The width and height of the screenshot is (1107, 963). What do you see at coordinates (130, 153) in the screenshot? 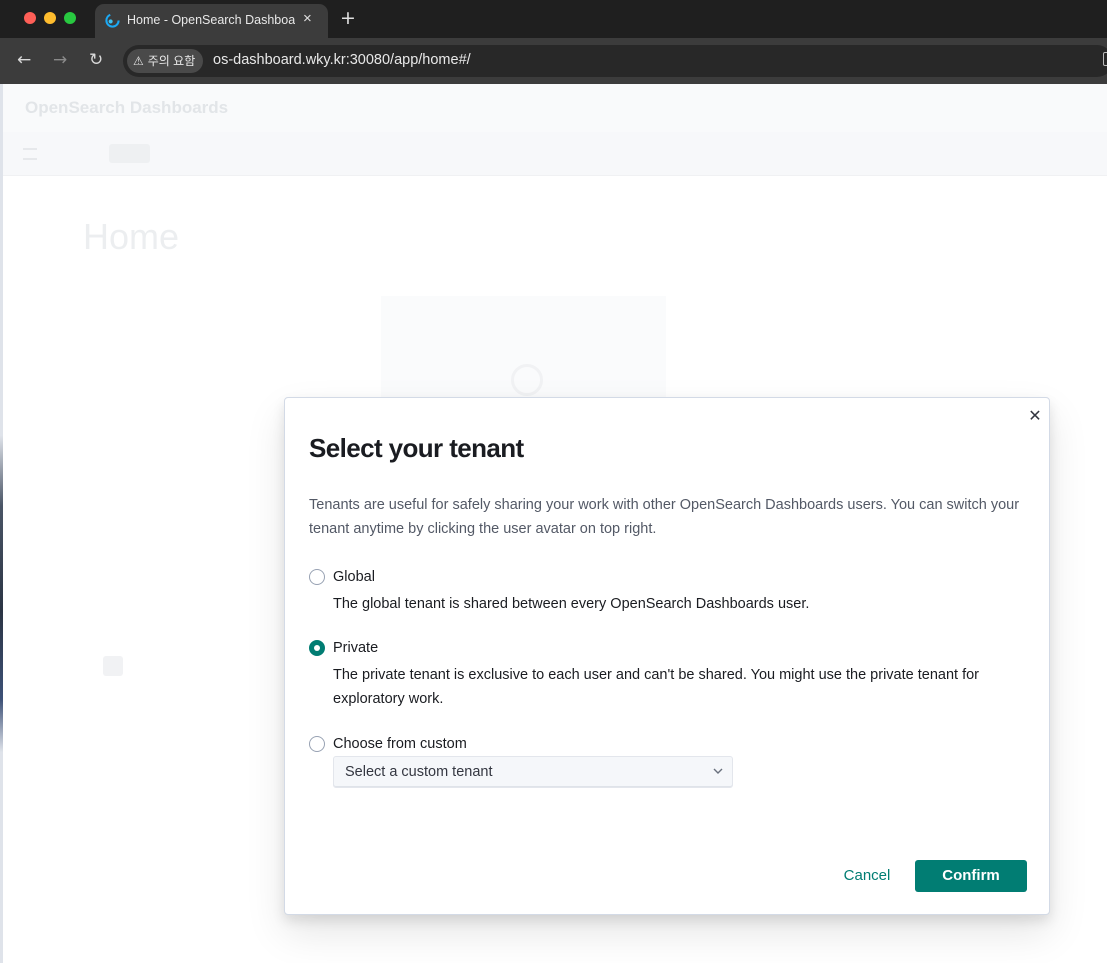
I see `breadcrumb` at bounding box center [130, 153].